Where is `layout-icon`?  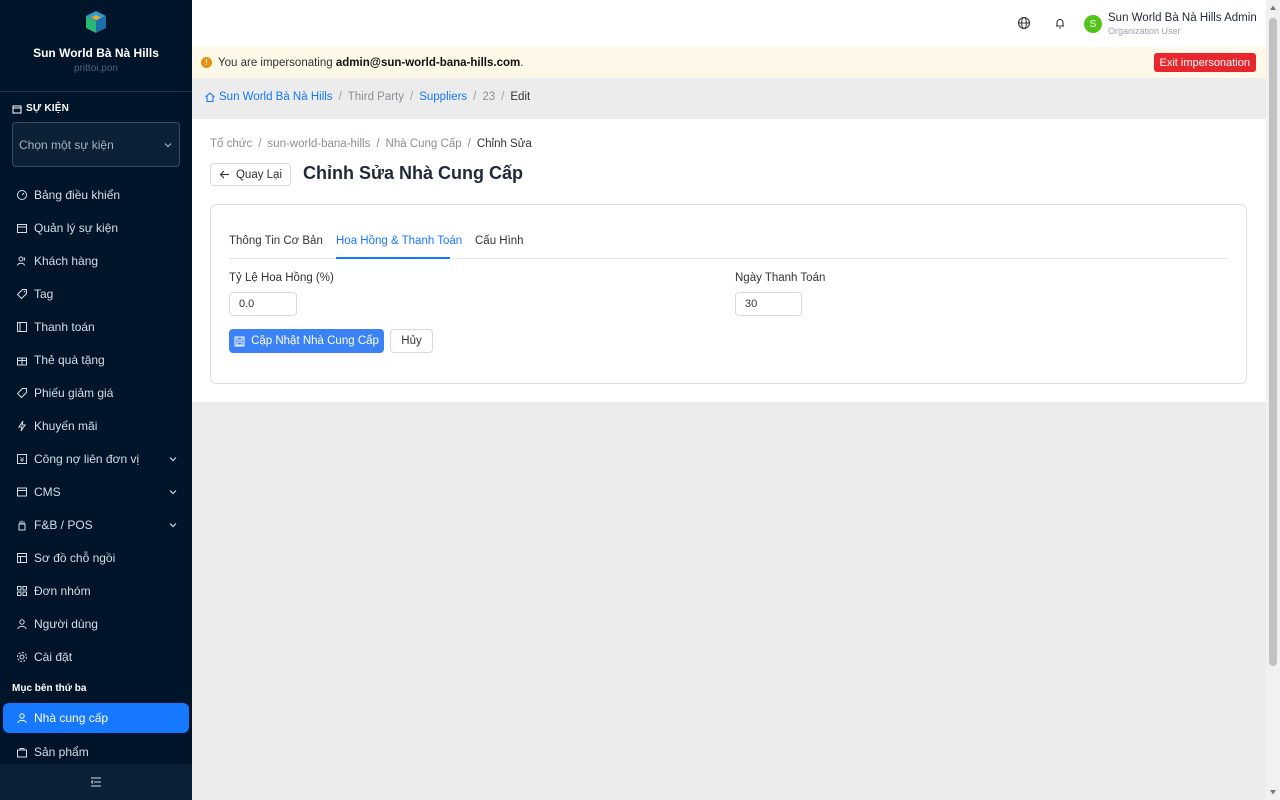
layout-icon is located at coordinates (22, 558).